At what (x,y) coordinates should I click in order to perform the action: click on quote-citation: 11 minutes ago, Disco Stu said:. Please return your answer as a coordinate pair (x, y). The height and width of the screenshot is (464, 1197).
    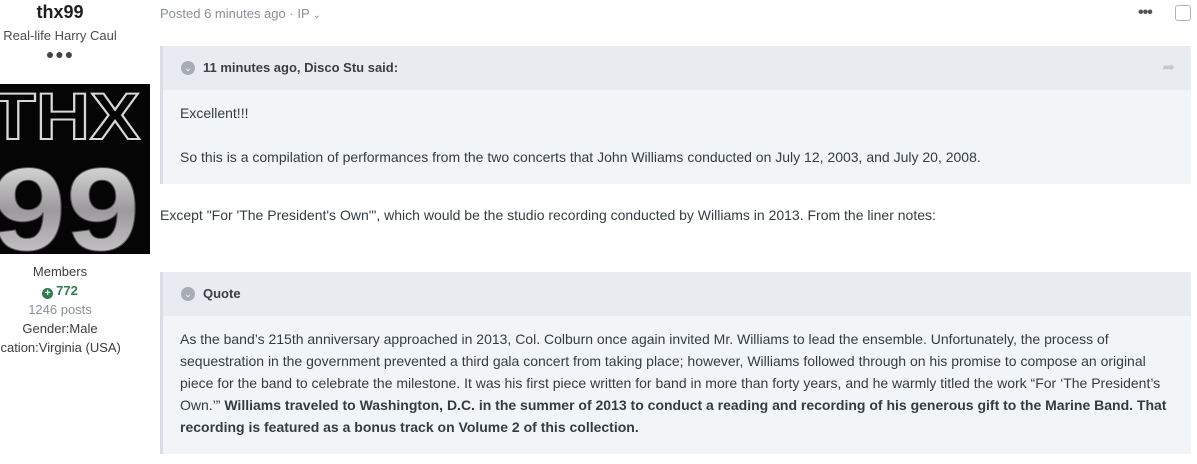
    Looking at the image, I should click on (300, 67).